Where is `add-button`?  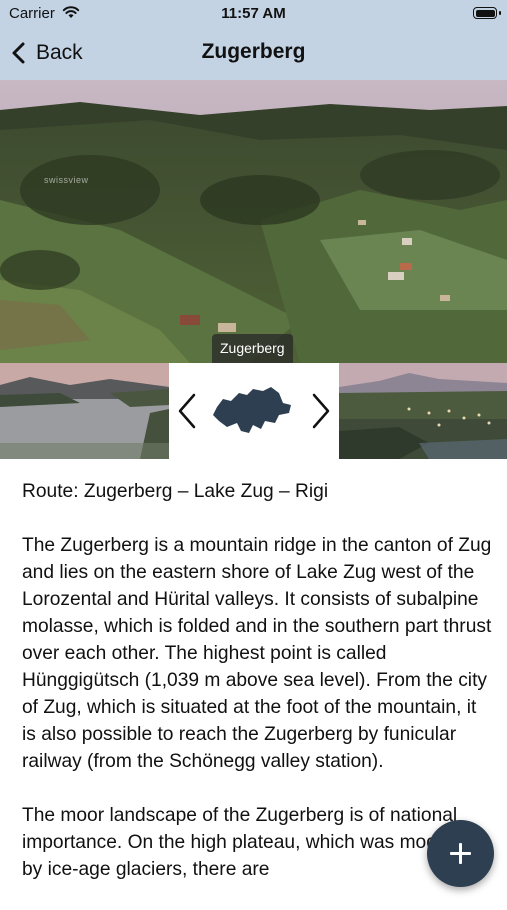
add-button is located at coordinates (460, 853).